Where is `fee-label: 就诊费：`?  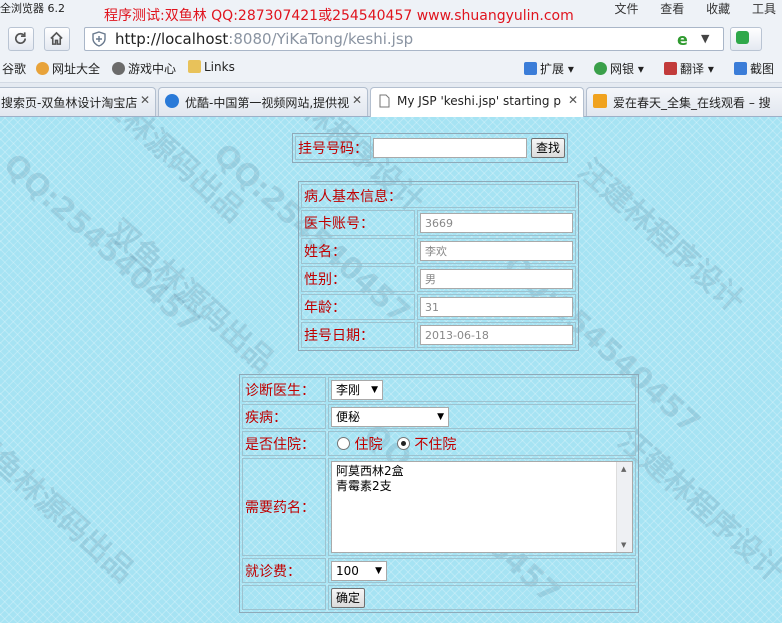
fee-label: 就诊费： is located at coordinates (284, 570).